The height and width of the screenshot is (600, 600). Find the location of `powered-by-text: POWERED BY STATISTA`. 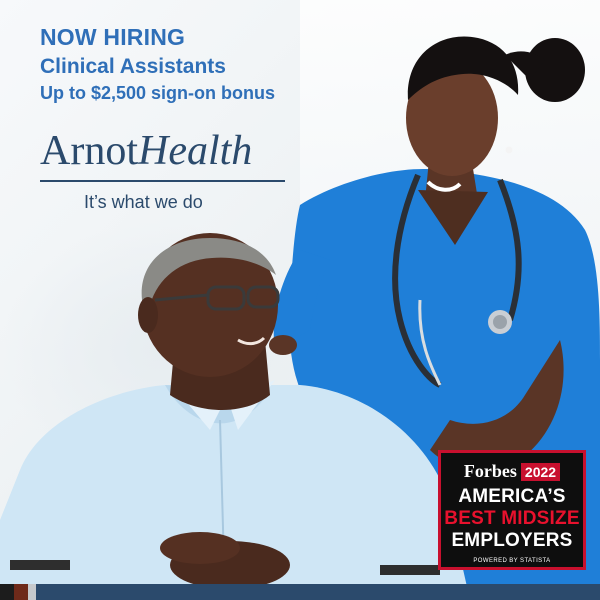

powered-by-text: POWERED BY STATISTA is located at coordinates (512, 561).